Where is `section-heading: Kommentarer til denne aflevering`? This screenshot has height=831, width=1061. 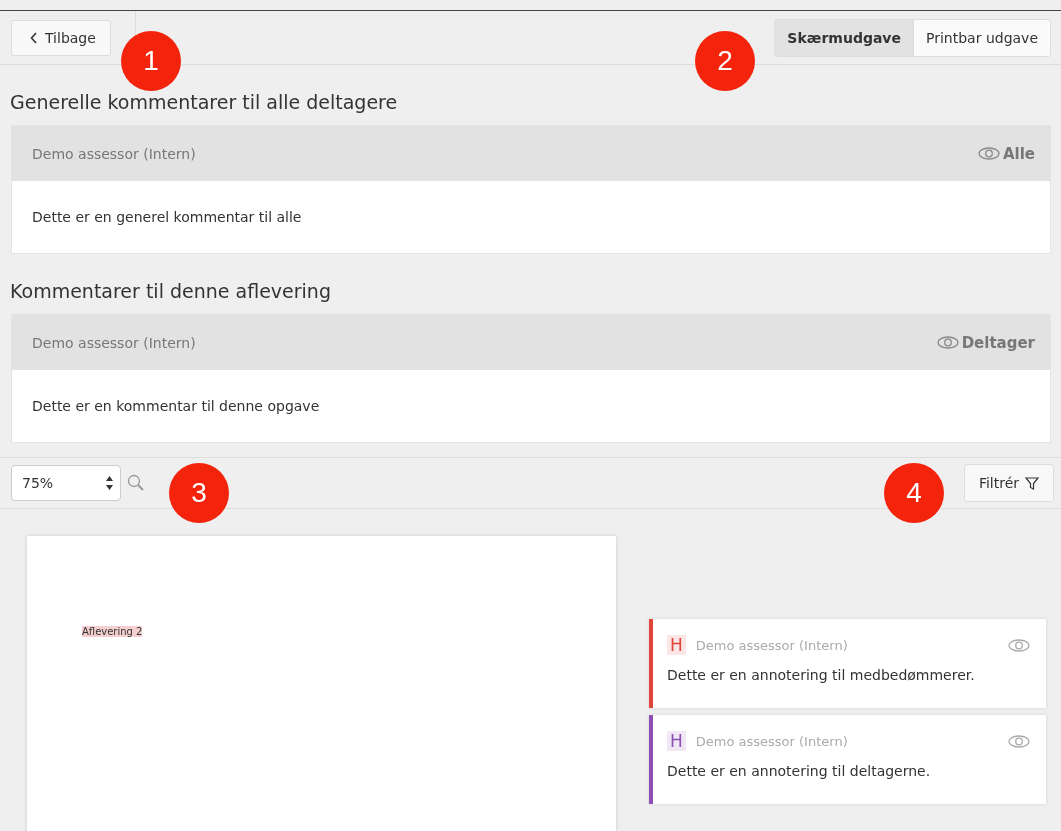 section-heading: Kommentarer til denne aflevering is located at coordinates (171, 291).